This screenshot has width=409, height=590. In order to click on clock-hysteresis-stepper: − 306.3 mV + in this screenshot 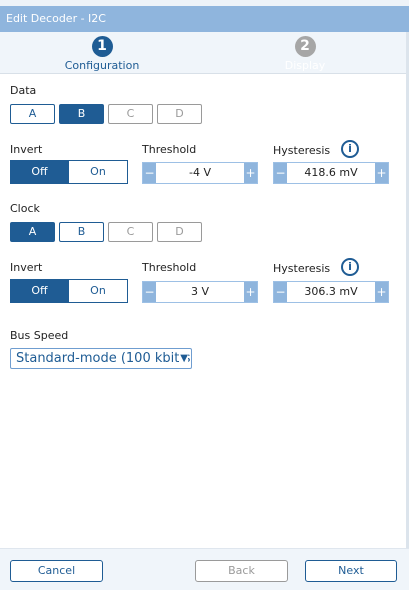, I will do `click(331, 292)`.